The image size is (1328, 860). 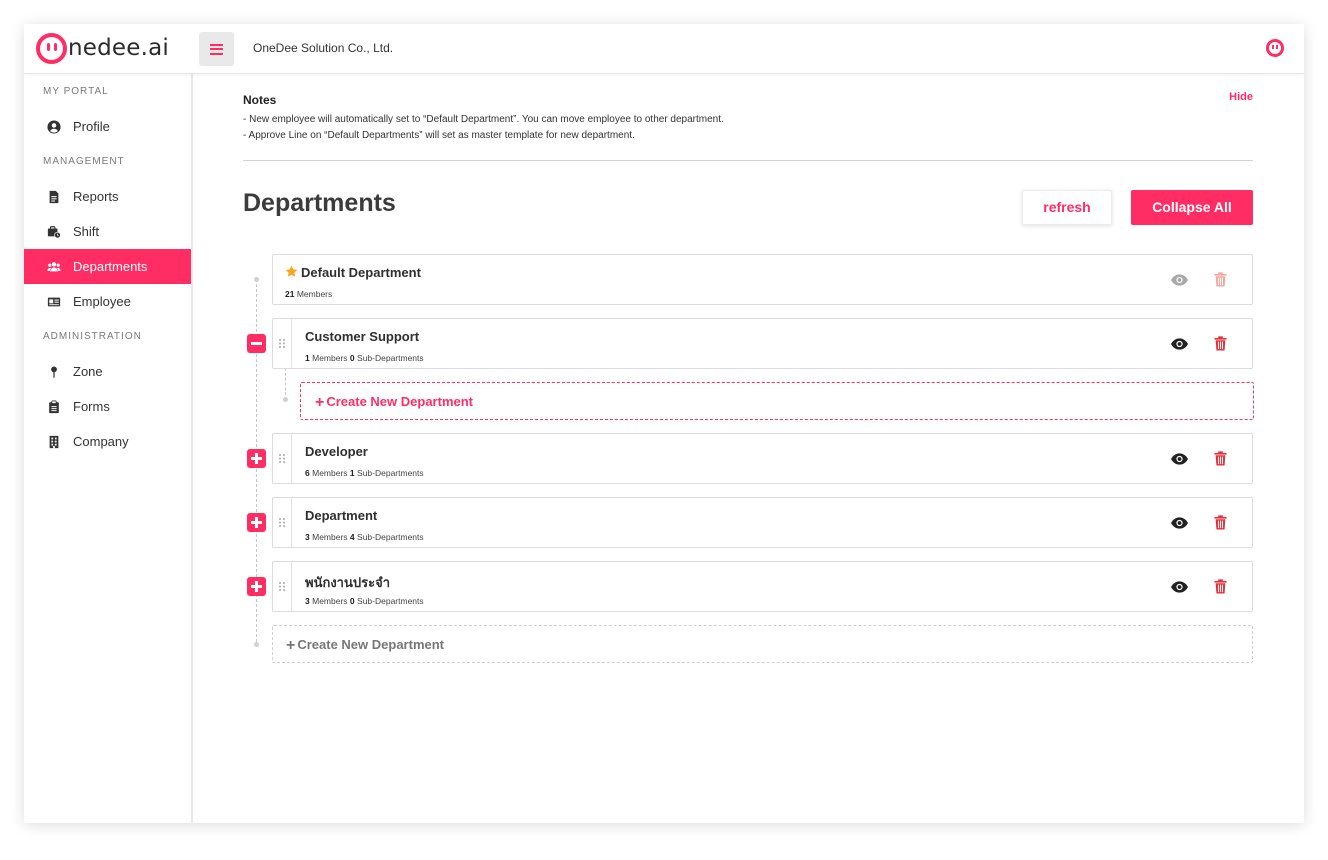 What do you see at coordinates (86, 231) in the screenshot?
I see `sidebar-item-label: Shift` at bounding box center [86, 231].